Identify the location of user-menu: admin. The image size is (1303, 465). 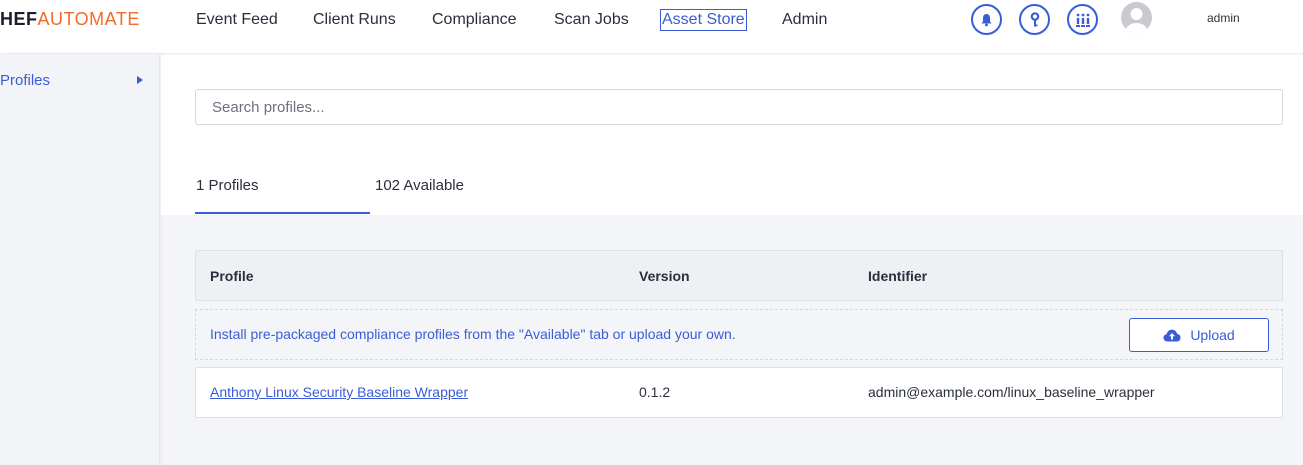
(1223, 18).